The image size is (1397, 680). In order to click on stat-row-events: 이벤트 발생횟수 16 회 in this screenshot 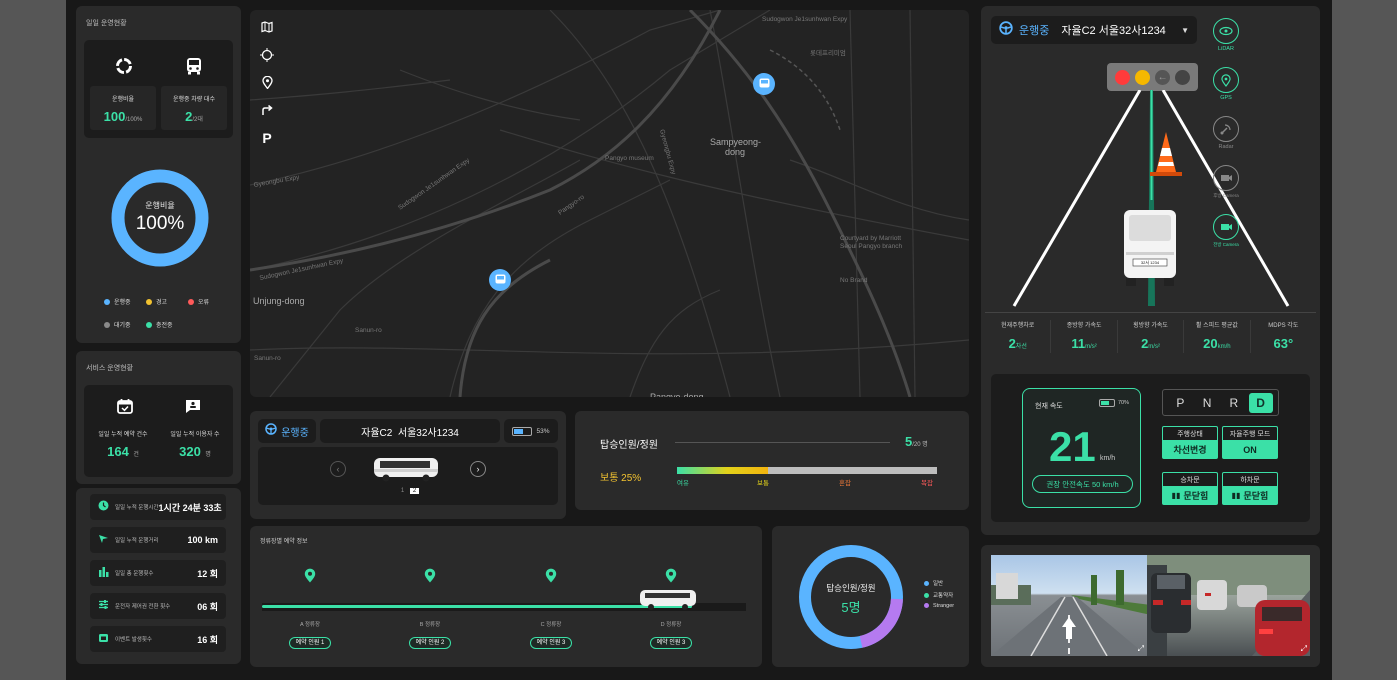, I will do `click(158, 639)`.